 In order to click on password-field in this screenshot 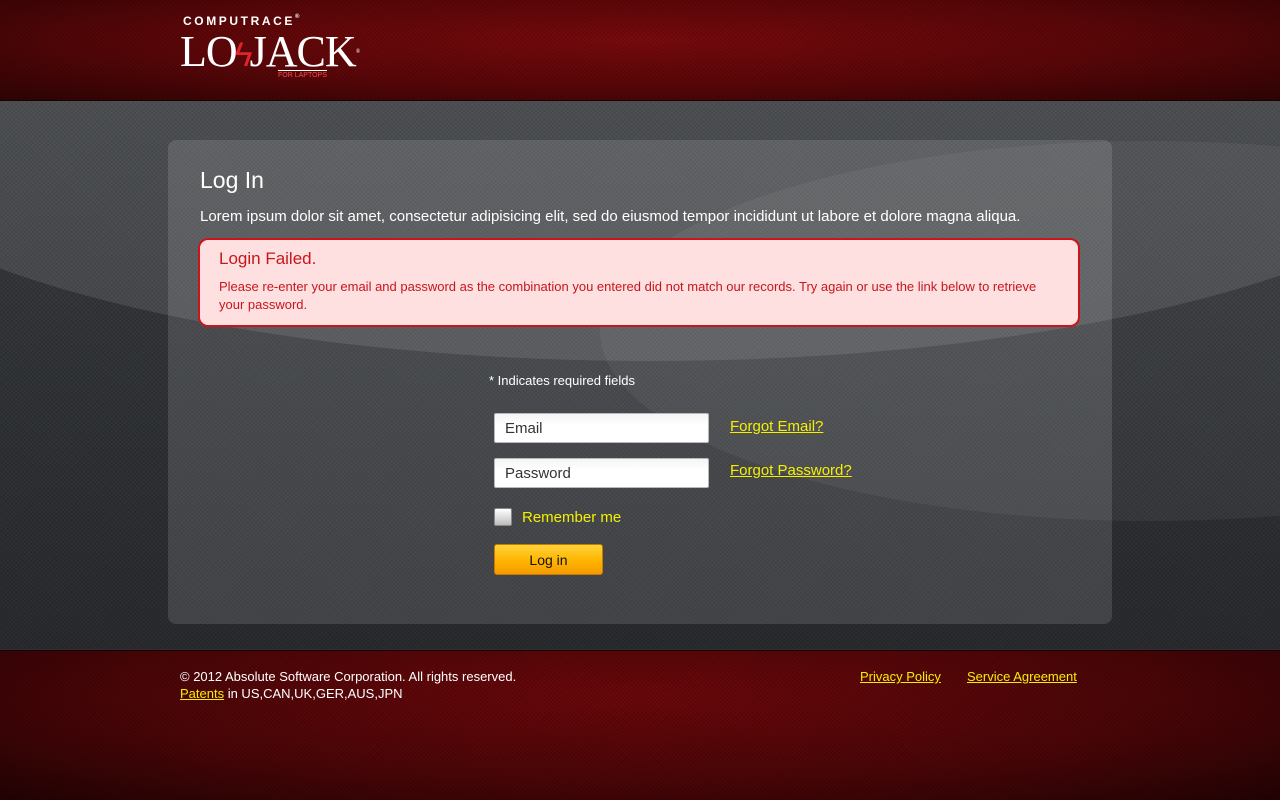, I will do `click(601, 473)`.